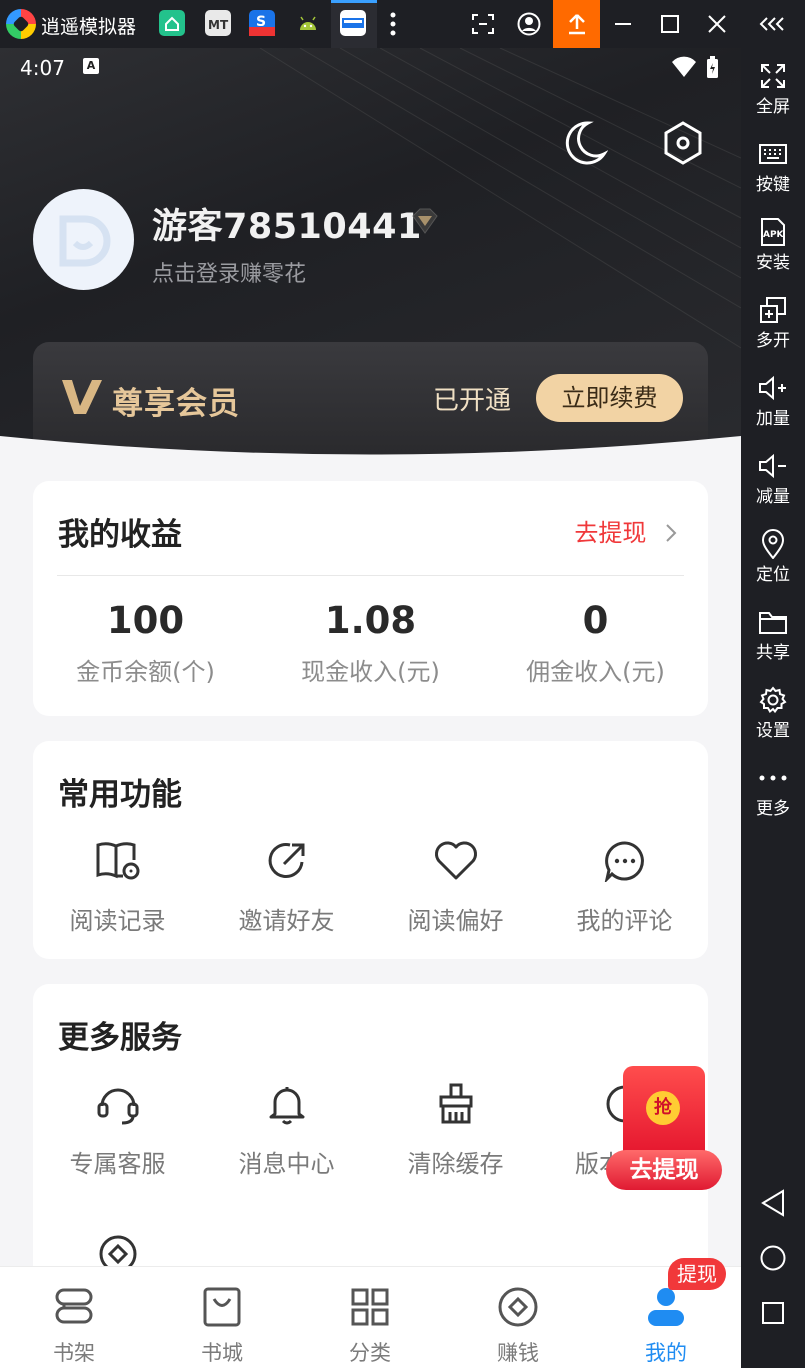 The image size is (805, 1368). Describe the element at coordinates (626, 530) in the screenshot. I see `withdraw-link: 去提现` at that location.